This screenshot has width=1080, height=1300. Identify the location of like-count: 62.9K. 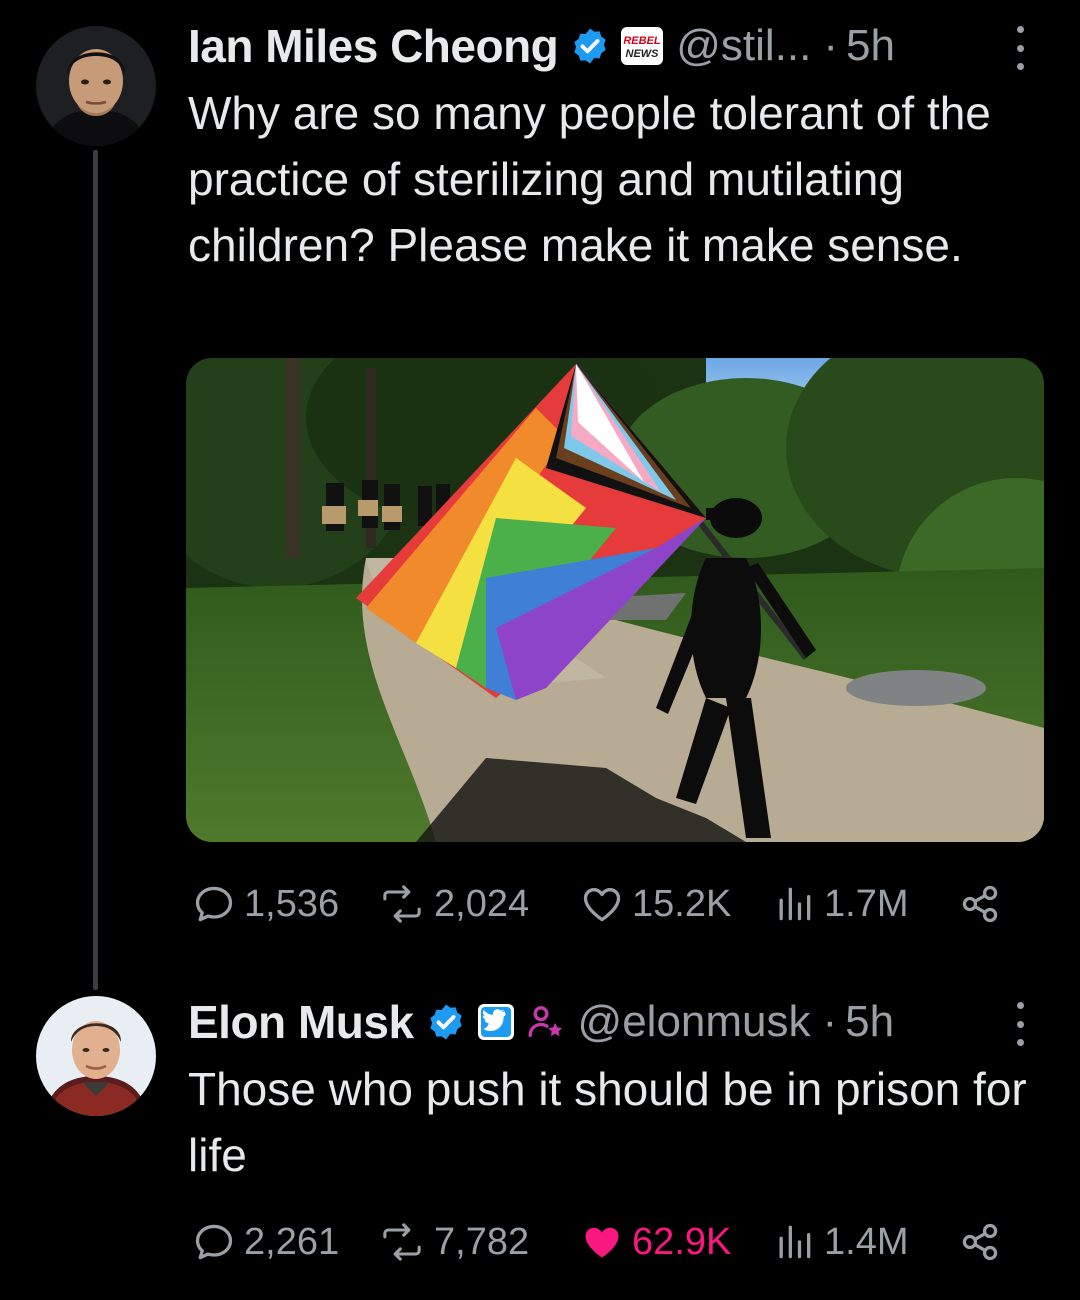
(682, 1241).